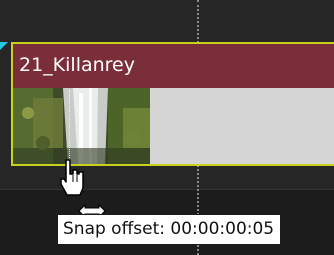 The image size is (334, 255). What do you see at coordinates (4, 46) in the screenshot?
I see `clip-start-marker` at bounding box center [4, 46].